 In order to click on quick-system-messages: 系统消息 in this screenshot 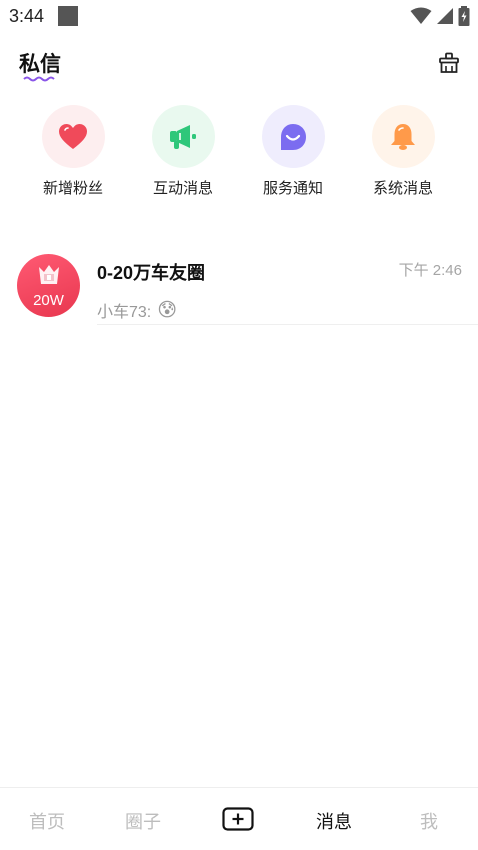, I will do `click(403, 151)`.